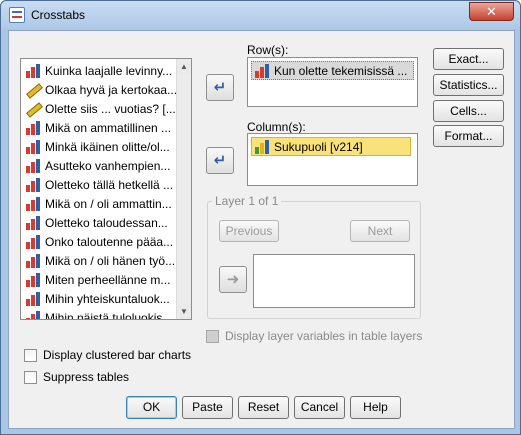  I want to click on display-layer-variables-label: Display layer variables in table layers, so click(324, 336).